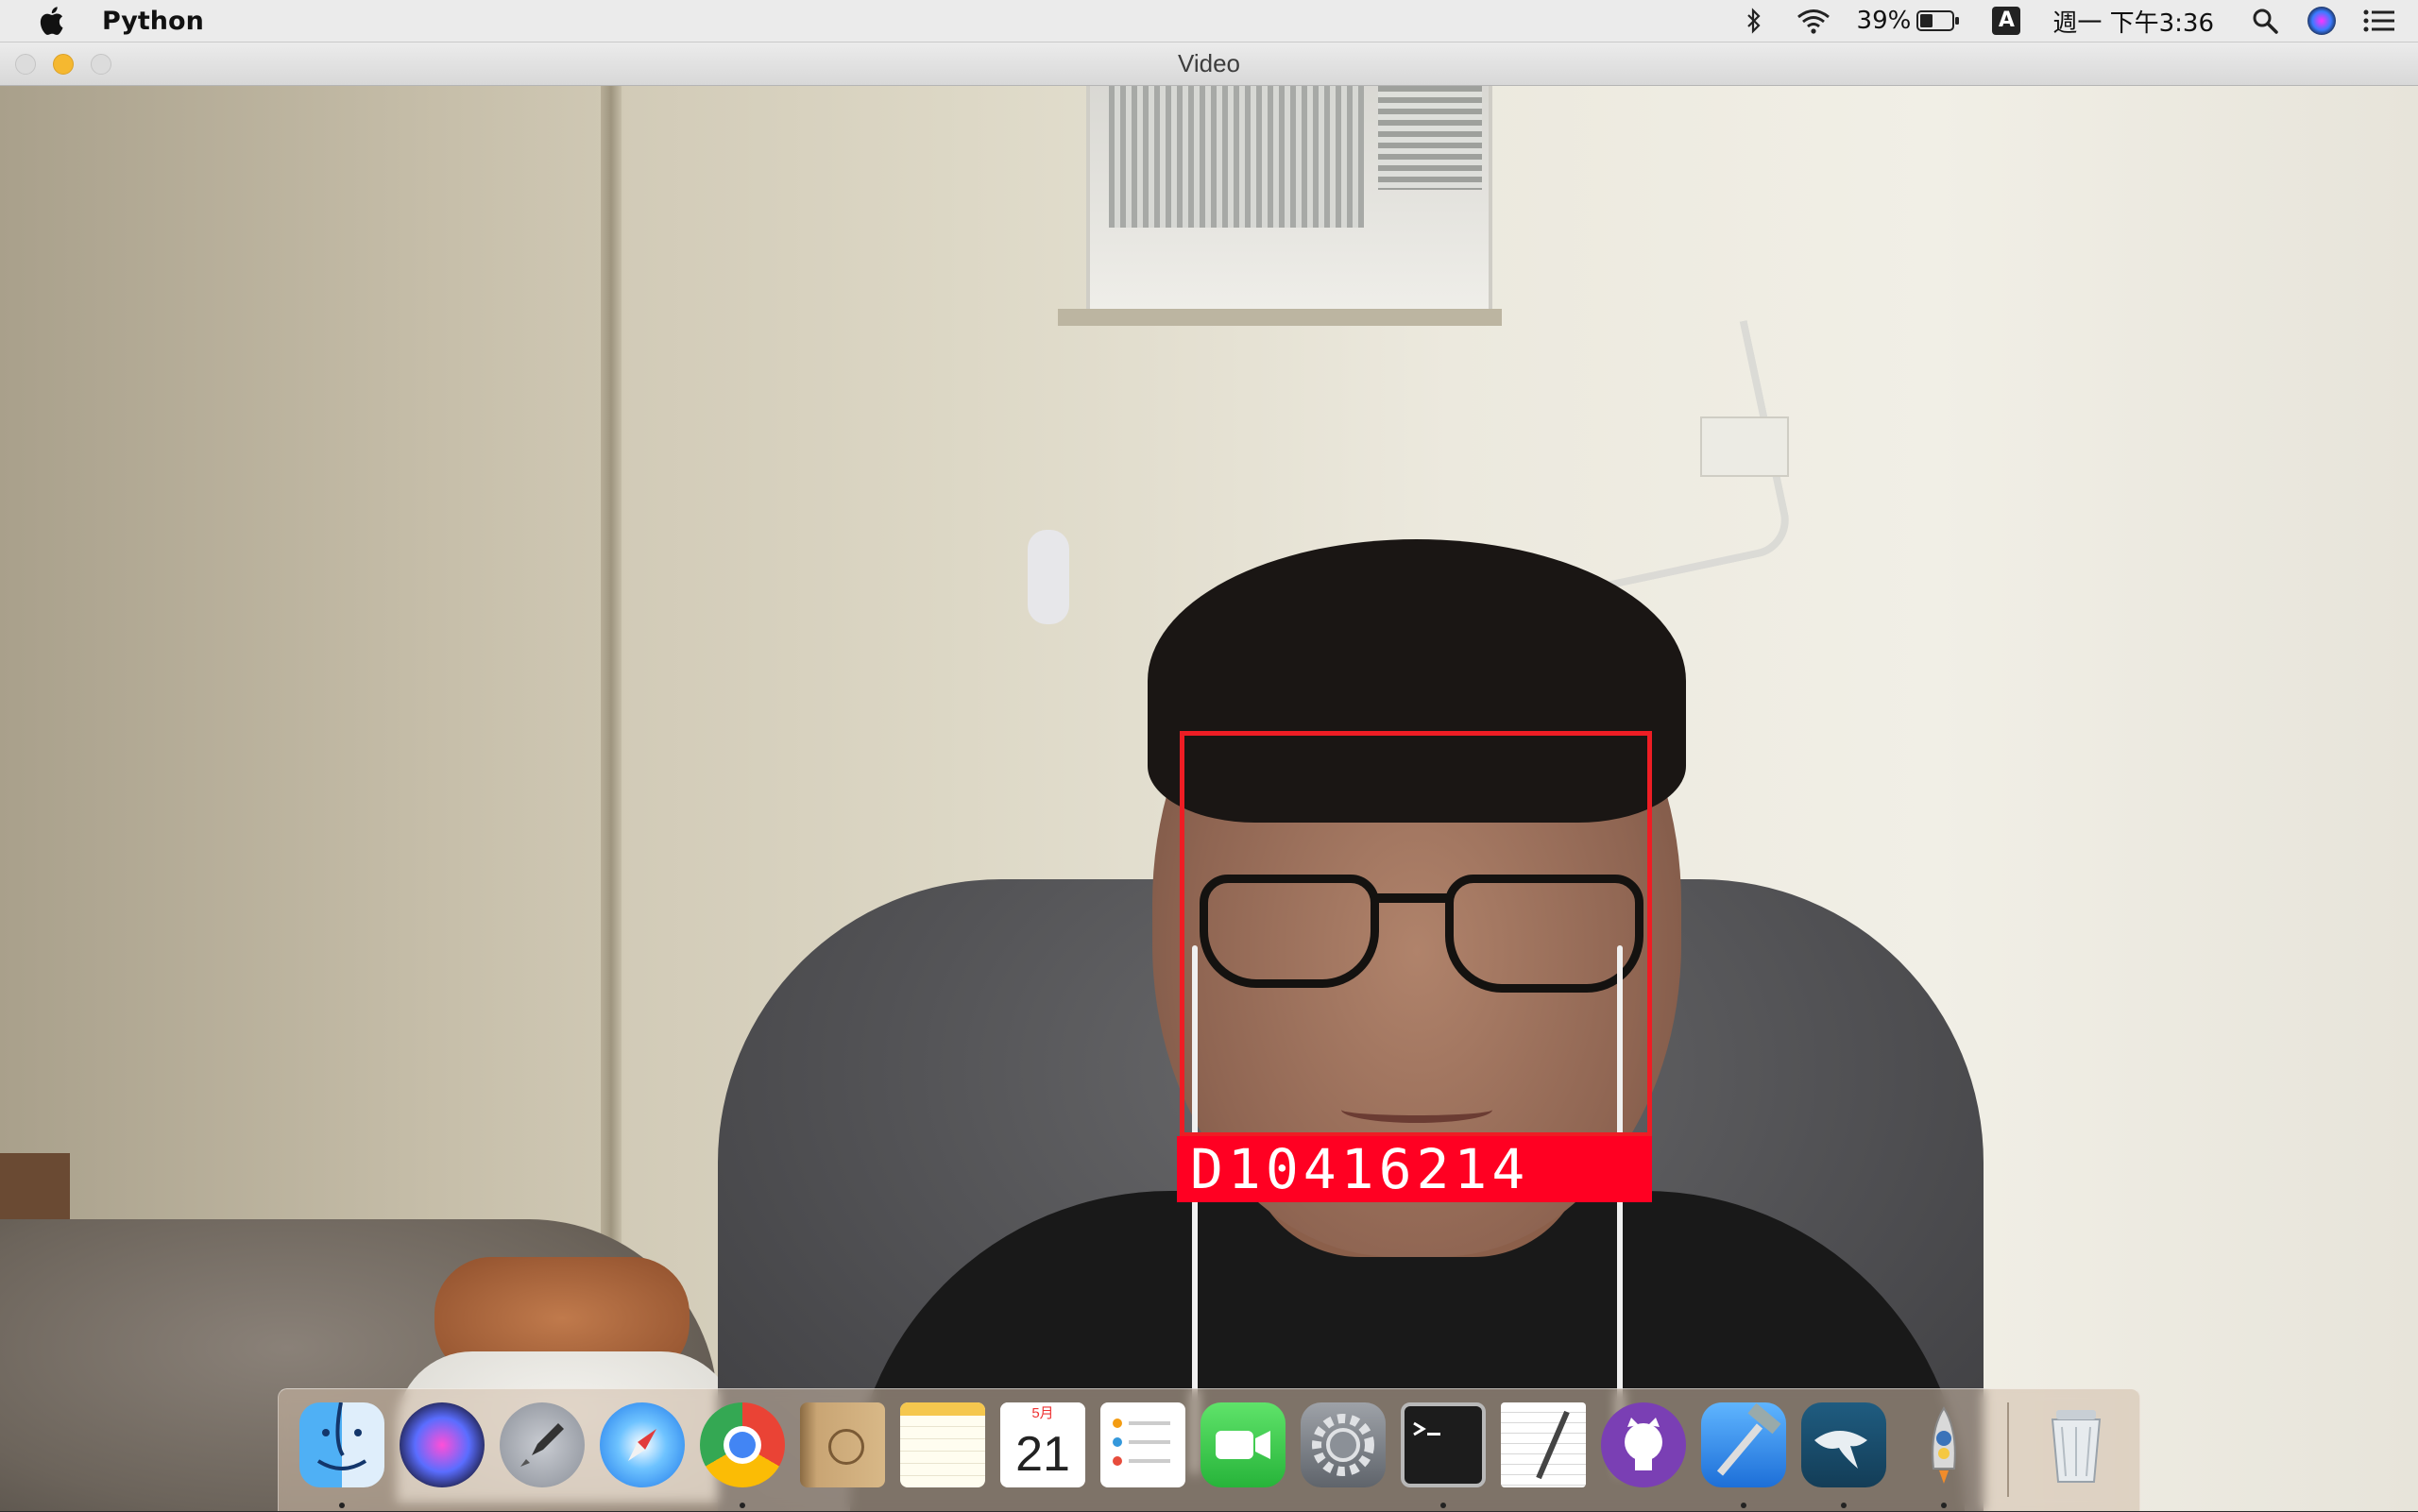 The image size is (2418, 1512). Describe the element at coordinates (1243, 1444) in the screenshot. I see `video-camera-icon` at that location.